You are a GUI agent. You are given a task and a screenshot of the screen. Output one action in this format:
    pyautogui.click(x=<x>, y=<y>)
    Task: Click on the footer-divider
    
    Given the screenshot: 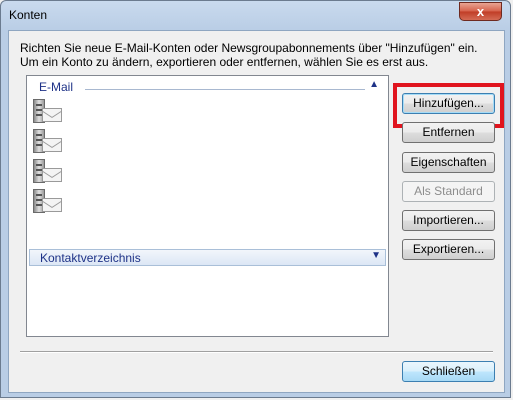 What is the action you would take?
    pyautogui.click(x=256, y=352)
    